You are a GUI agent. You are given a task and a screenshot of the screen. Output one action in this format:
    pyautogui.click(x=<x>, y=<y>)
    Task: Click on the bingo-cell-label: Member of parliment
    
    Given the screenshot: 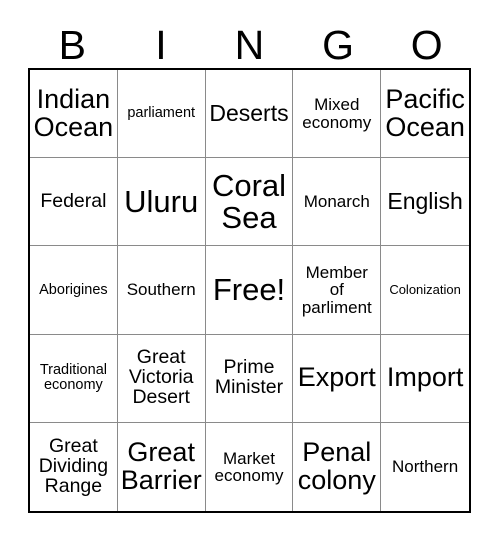 What is the action you would take?
    pyautogui.click(x=336, y=290)
    